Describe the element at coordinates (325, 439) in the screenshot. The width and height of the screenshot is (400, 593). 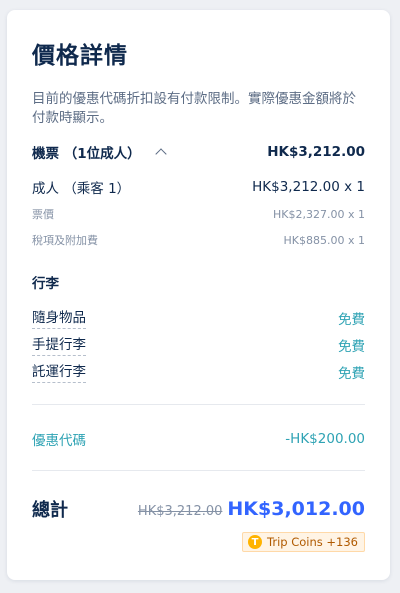
I see `promo-code-discount: -HK$200.00` at that location.